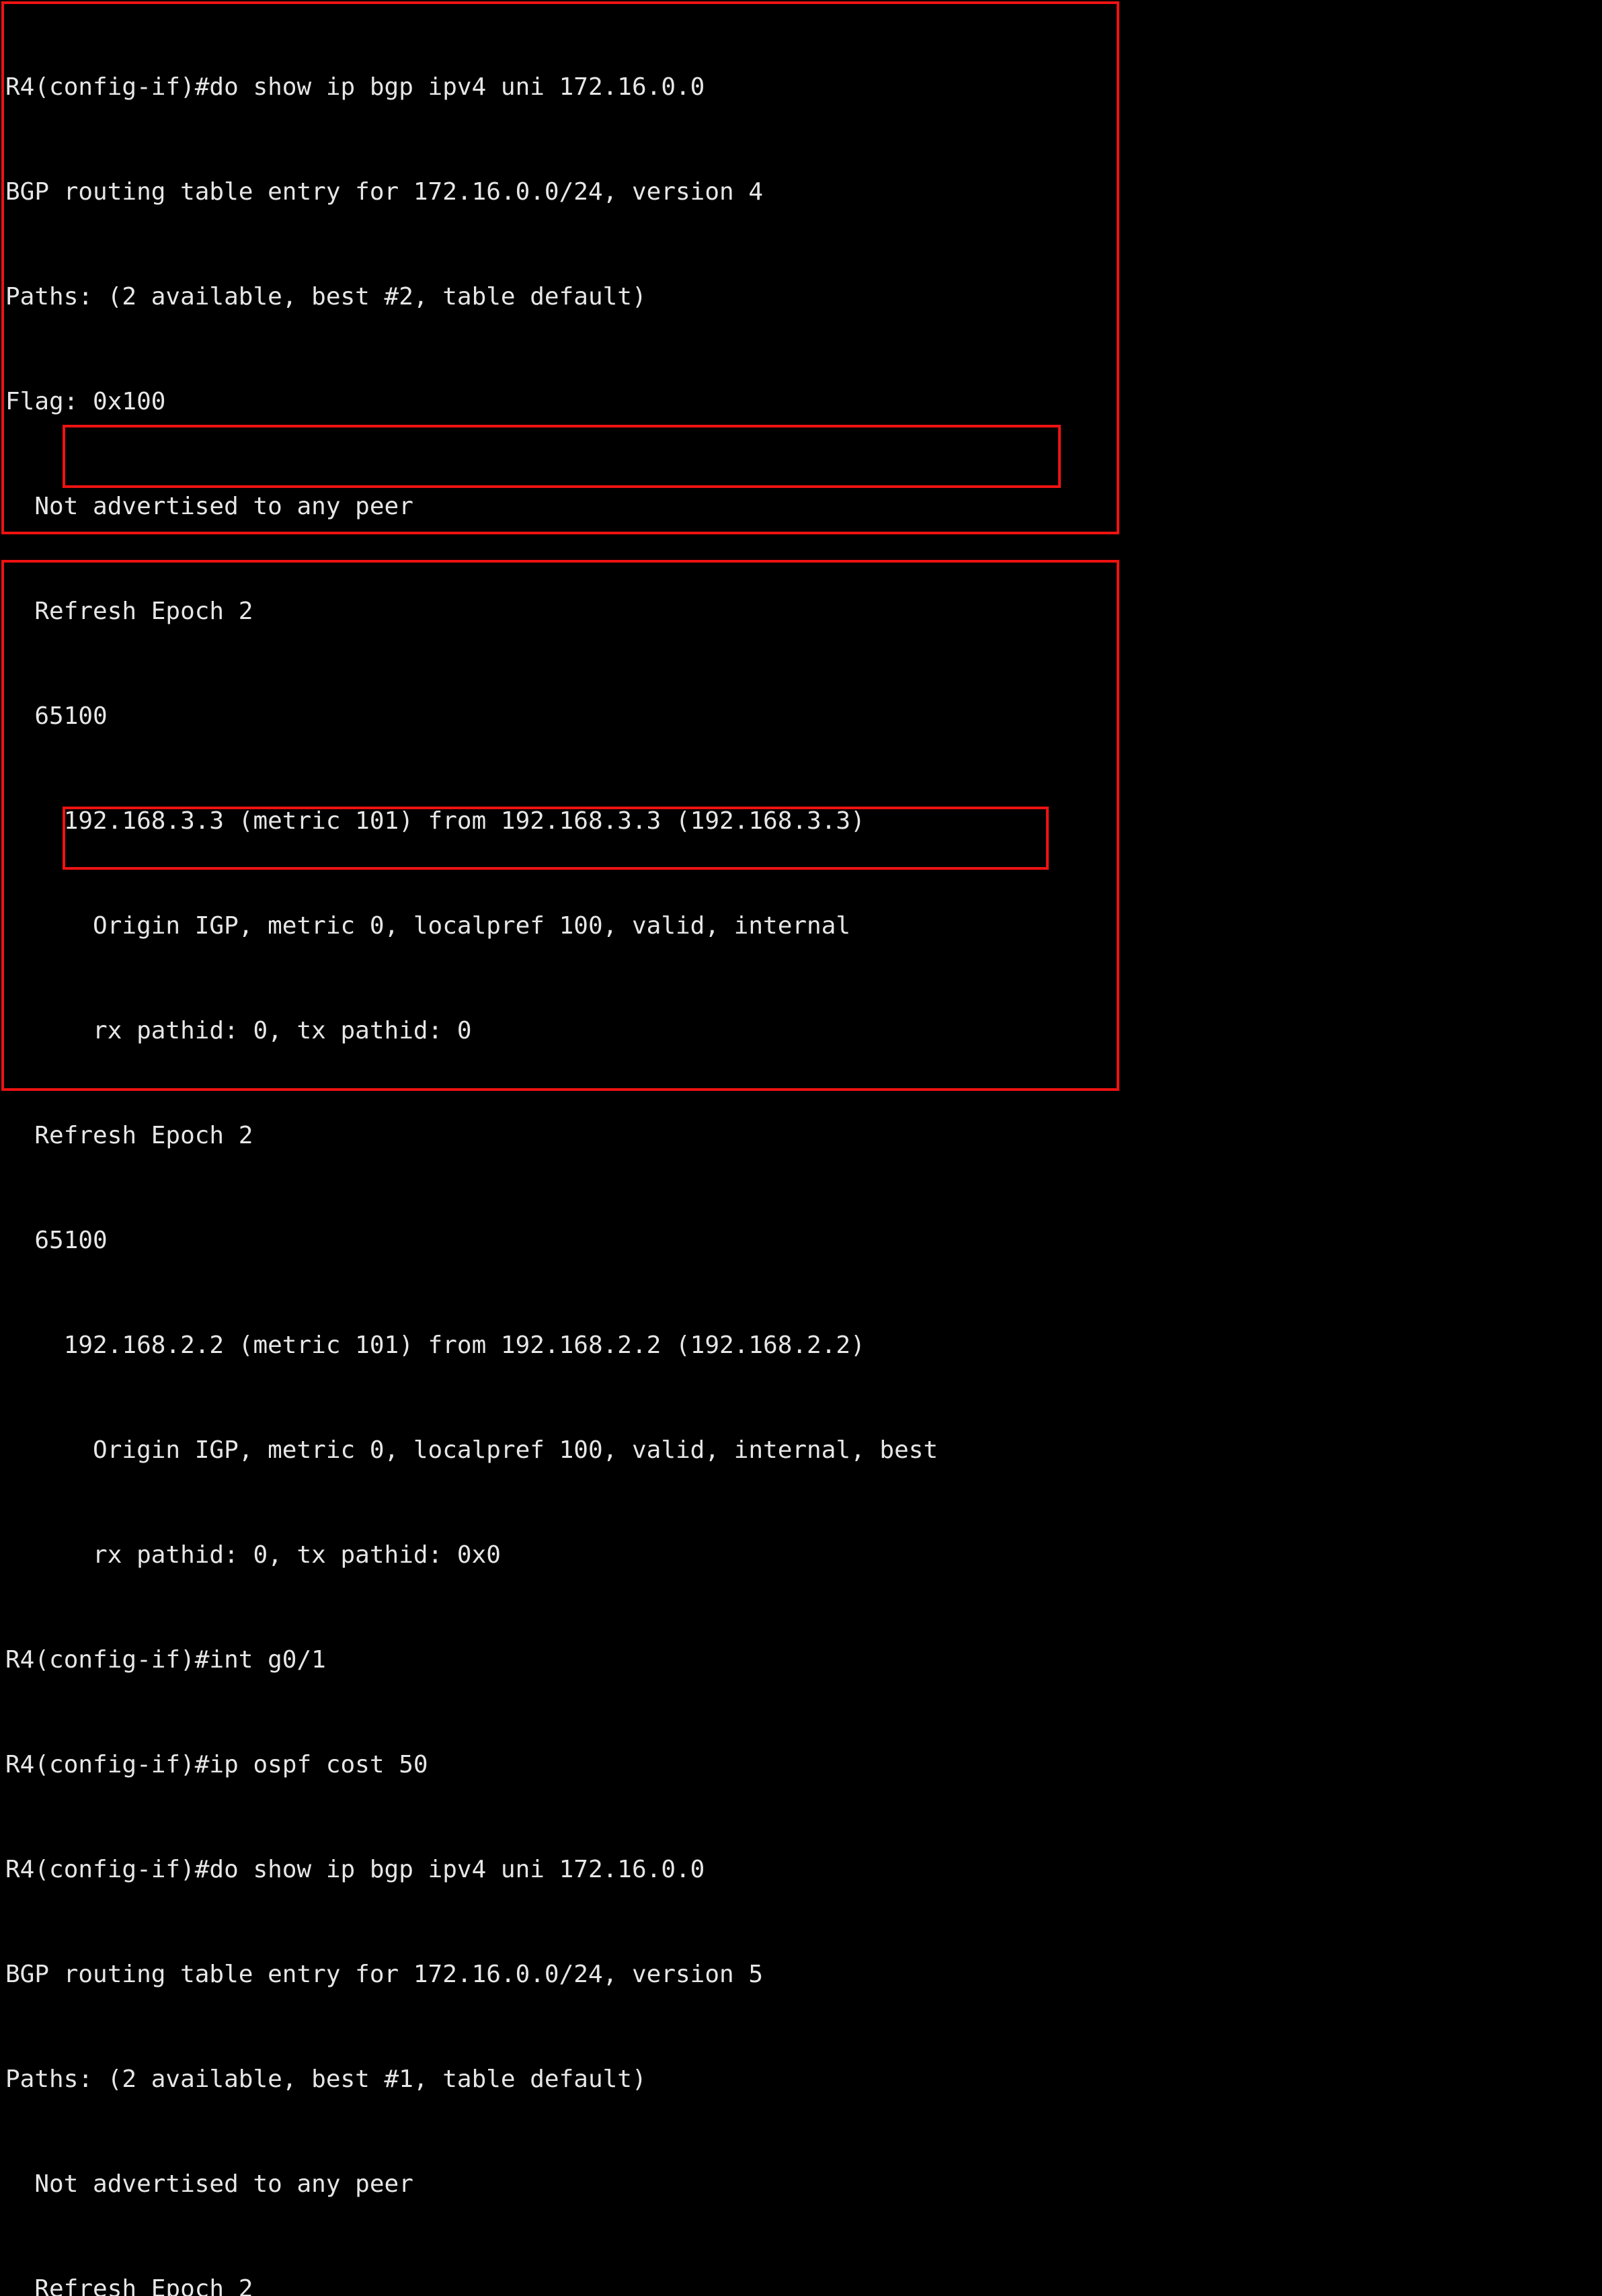  I want to click on terminal-line: rx pathid: 0, tx pathid: 0, so click(238, 1030).